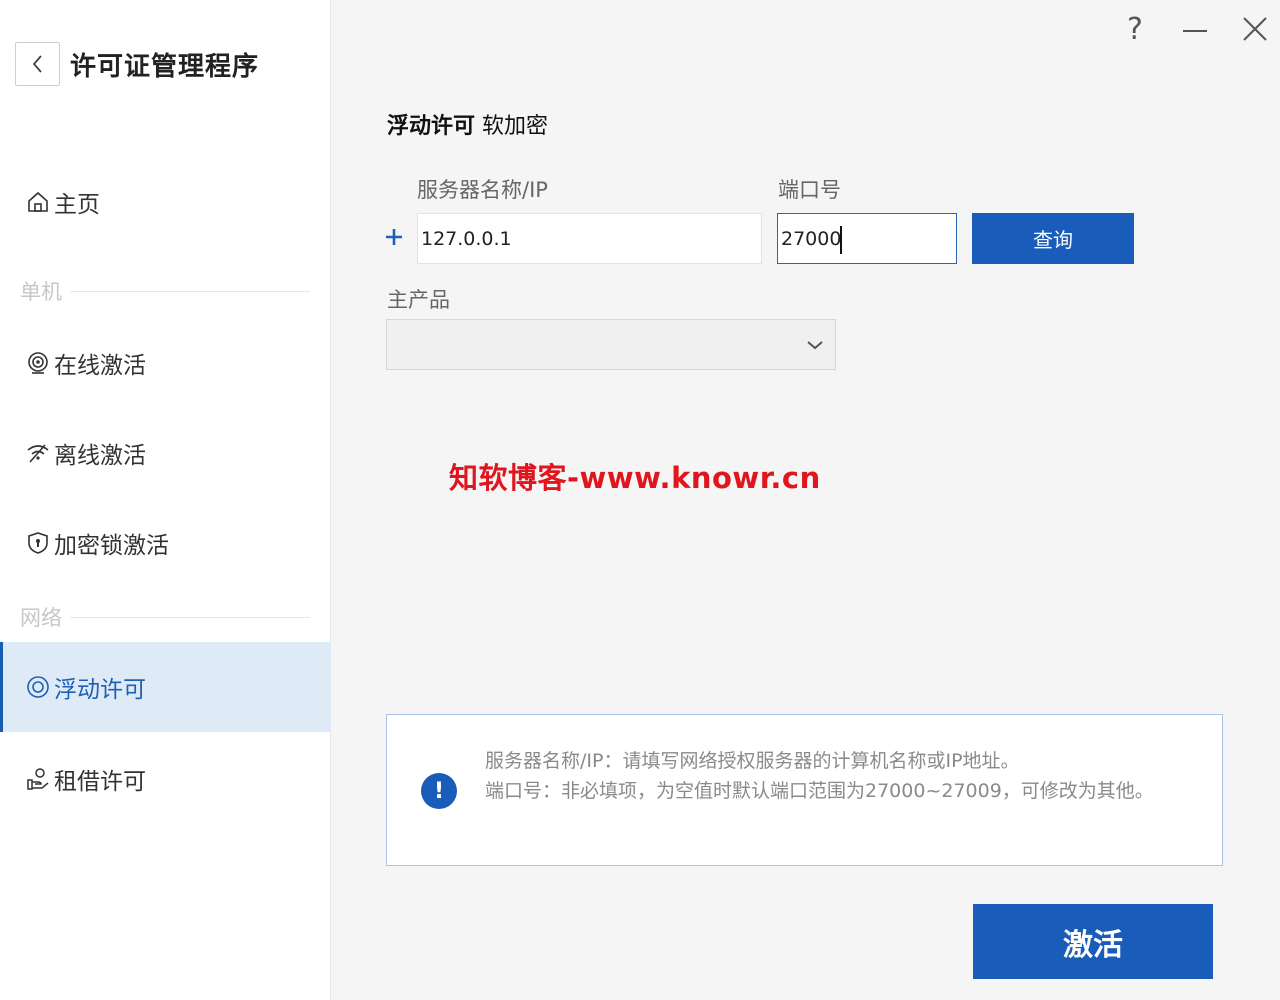 The image size is (1280, 1000). Describe the element at coordinates (841, 240) in the screenshot. I see `text-caret` at that location.